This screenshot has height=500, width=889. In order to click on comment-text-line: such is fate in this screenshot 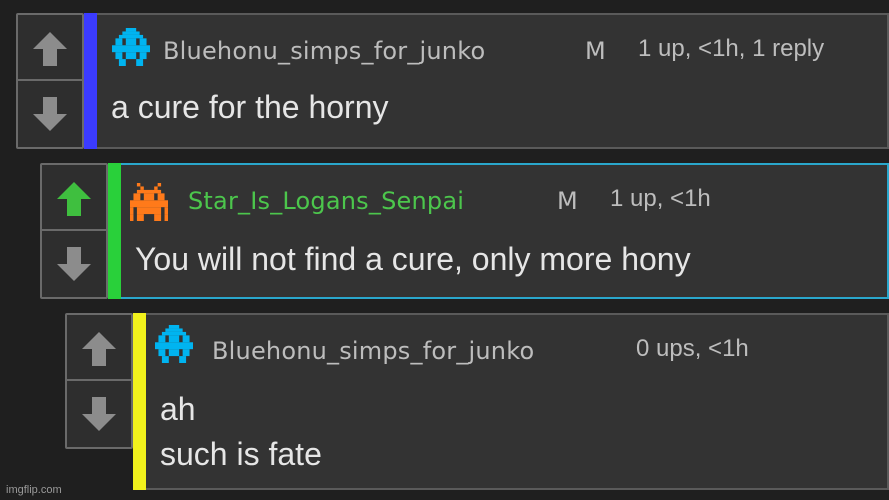, I will do `click(241, 454)`.